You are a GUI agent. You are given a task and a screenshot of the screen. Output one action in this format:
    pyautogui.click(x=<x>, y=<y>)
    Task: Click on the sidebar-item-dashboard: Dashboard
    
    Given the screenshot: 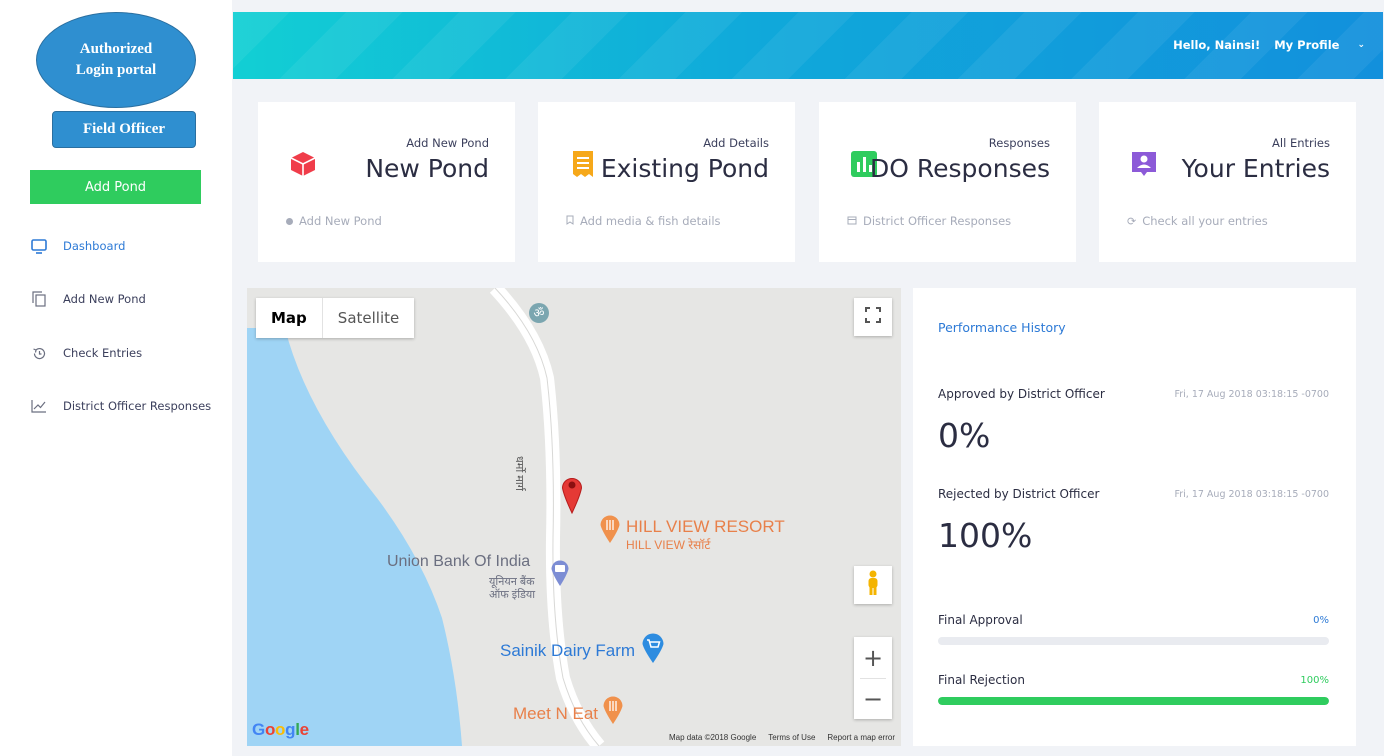 What is the action you would take?
    pyautogui.click(x=77, y=246)
    